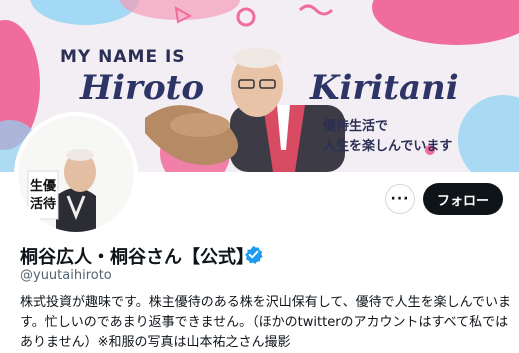 The image size is (519, 353). What do you see at coordinates (123, 57) in the screenshot?
I see `banner-intro-text: MY NAME IS` at bounding box center [123, 57].